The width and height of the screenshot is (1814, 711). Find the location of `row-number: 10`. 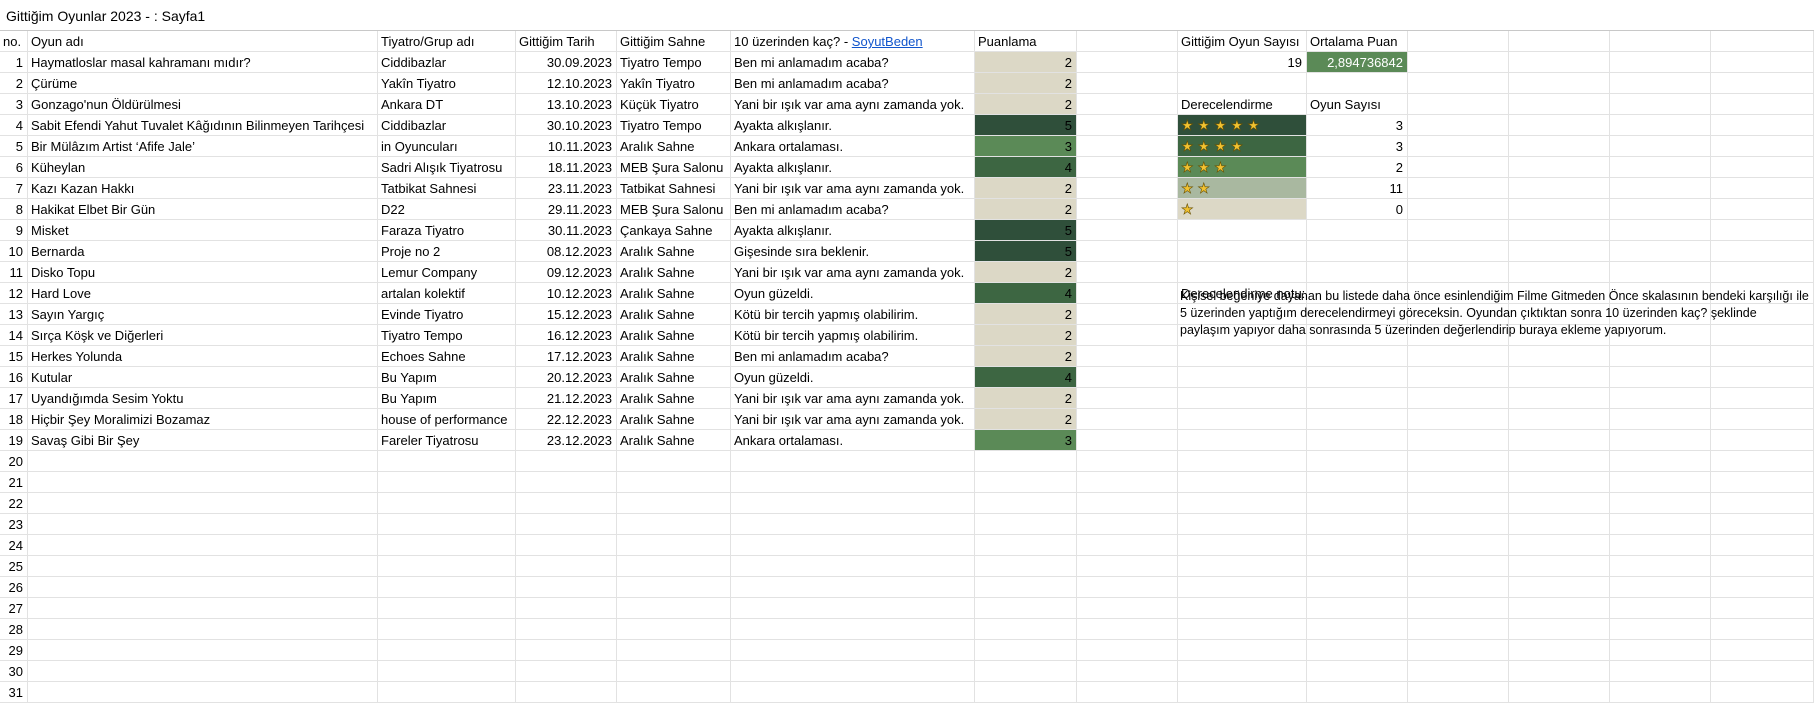

row-number: 10 is located at coordinates (14, 251).